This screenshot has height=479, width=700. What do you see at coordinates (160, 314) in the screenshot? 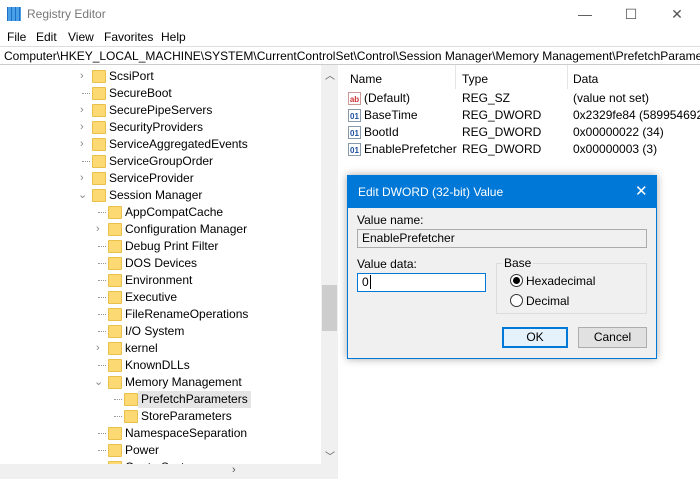
I see `tree-item: FileRenameOperations` at bounding box center [160, 314].